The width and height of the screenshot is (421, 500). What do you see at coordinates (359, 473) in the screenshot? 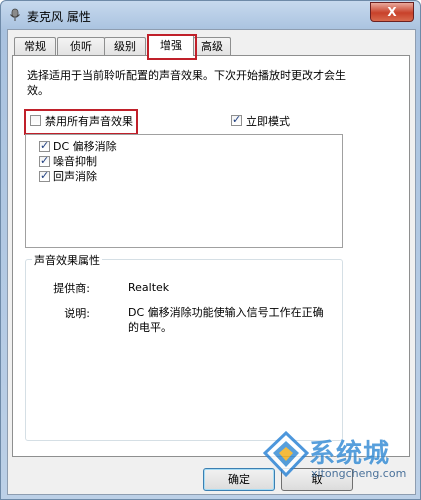
I see `watermark-url: xitongcheng.com` at bounding box center [359, 473].